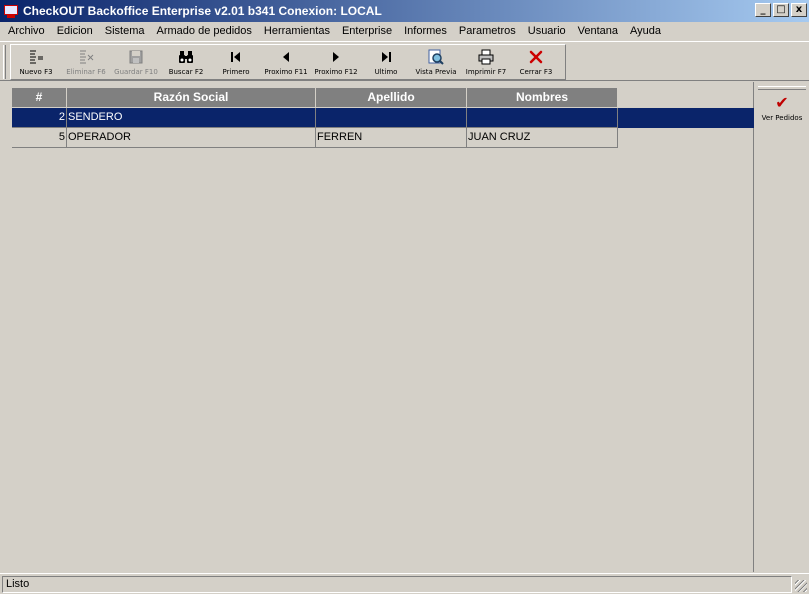 This screenshot has height=594, width=809. Describe the element at coordinates (598, 31) in the screenshot. I see `menu-ventana: Ventana` at that location.